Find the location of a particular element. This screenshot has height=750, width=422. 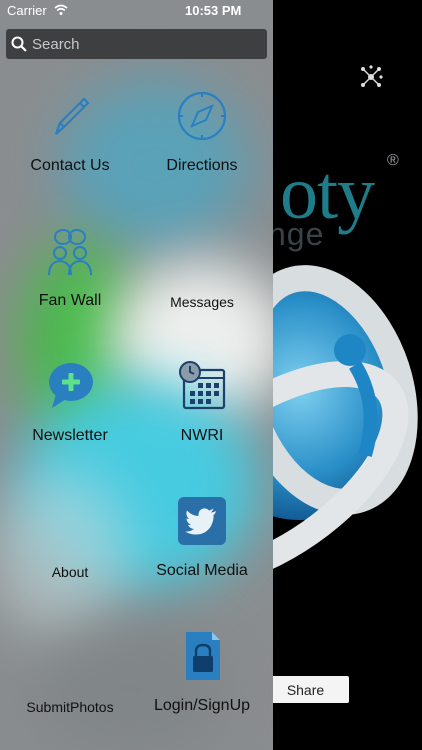

menu-item-label: SubmitPhotos is located at coordinates (70, 707).